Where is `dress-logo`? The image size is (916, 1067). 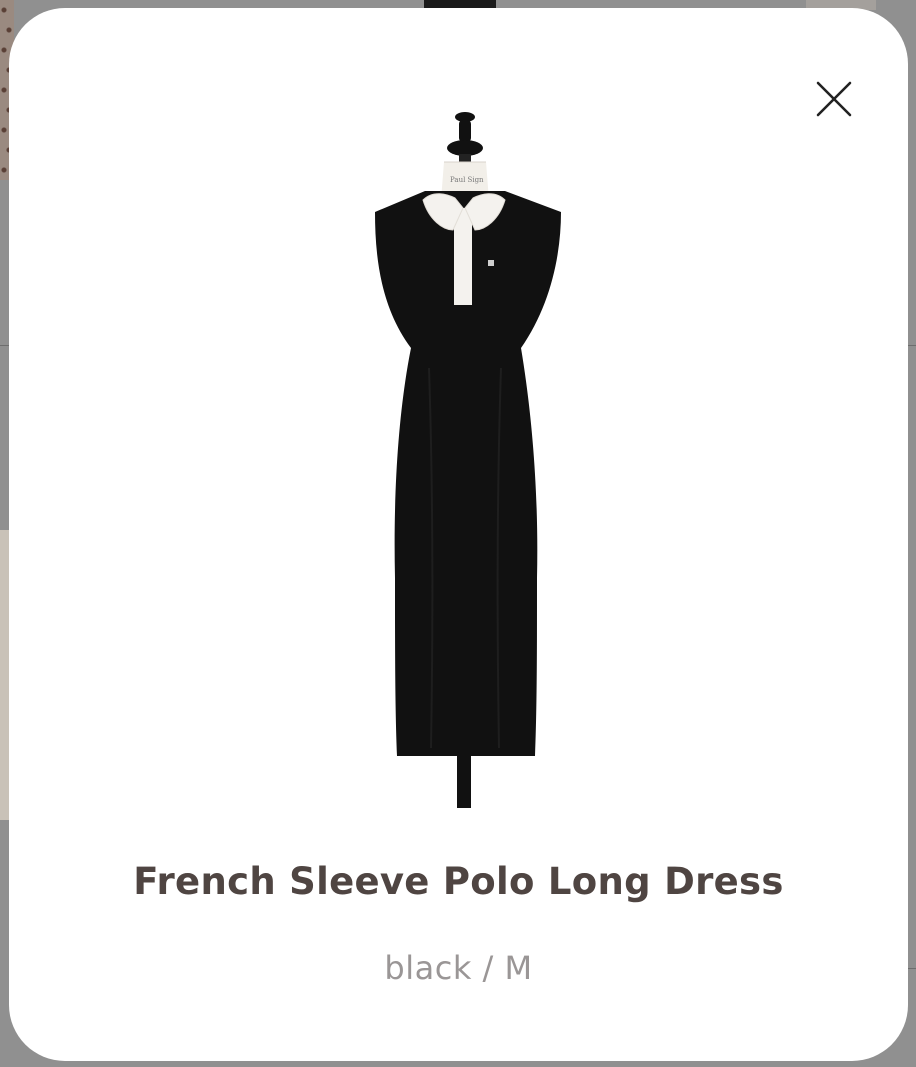 dress-logo is located at coordinates (491, 263).